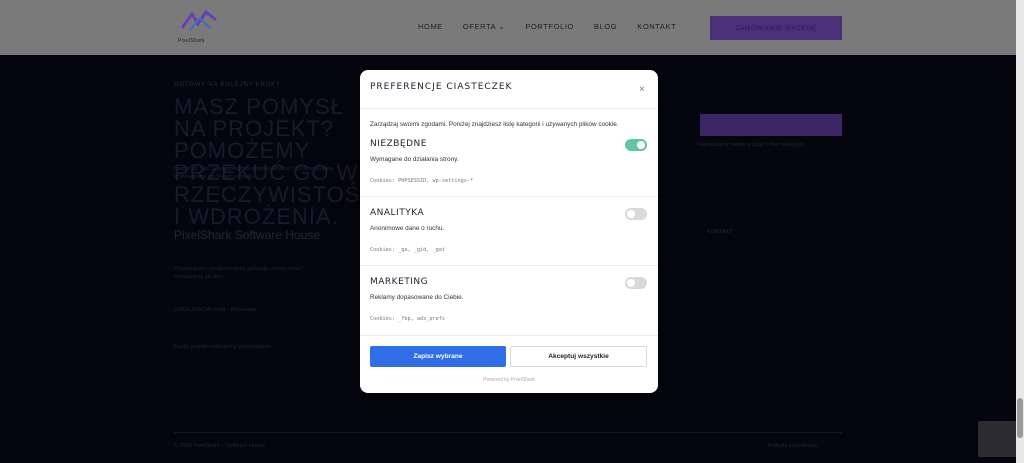  Describe the element at coordinates (998, 439) in the screenshot. I see `recaptcha-badge` at that location.